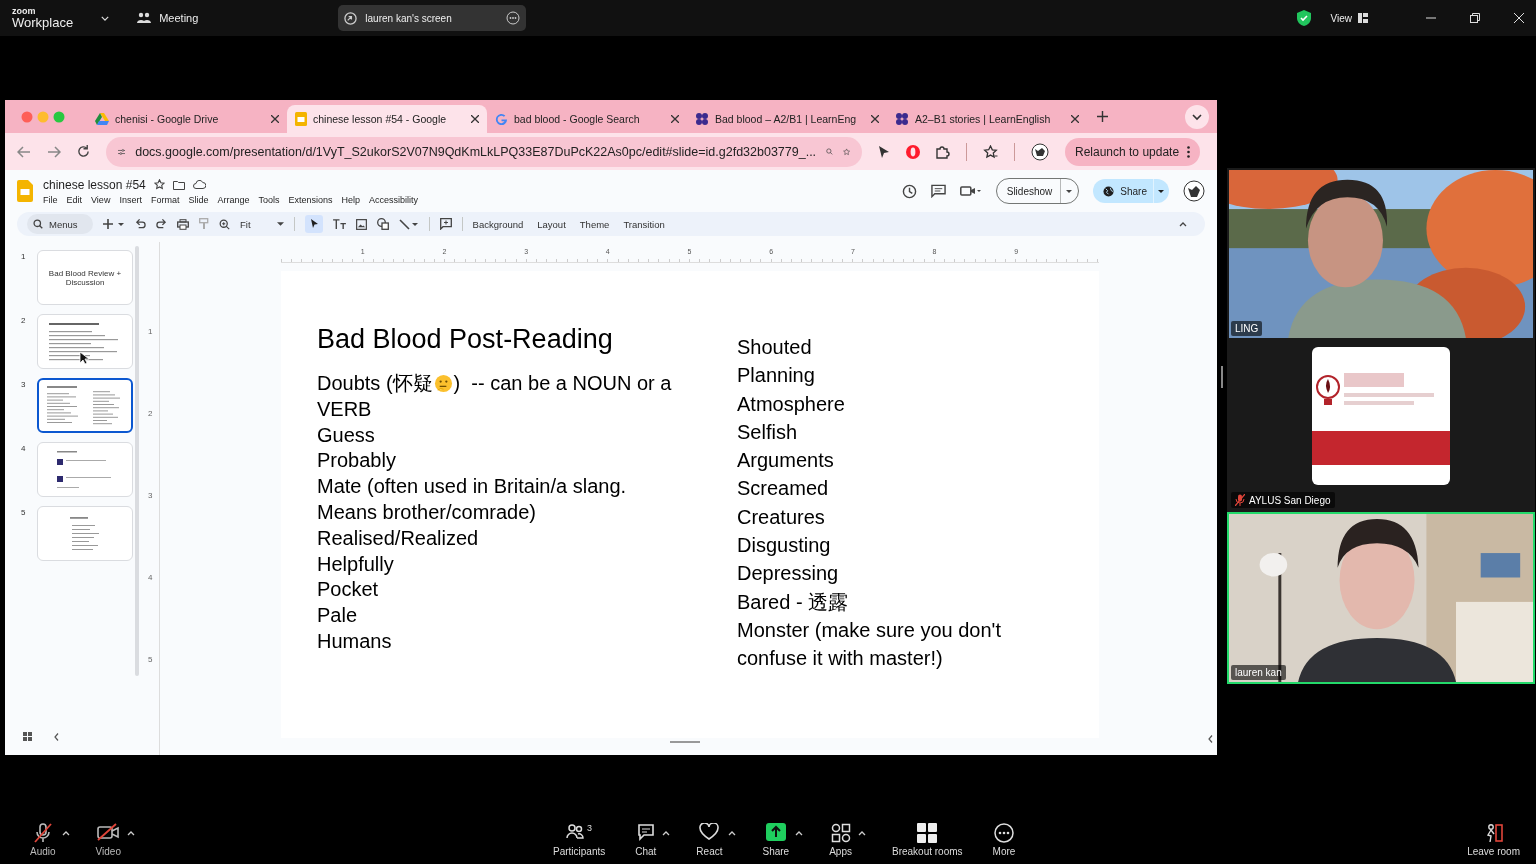  Describe the element at coordinates (787, 119) in the screenshot. I see `browser-tab: Bad blood – A2/B1 | LearnEng` at that location.